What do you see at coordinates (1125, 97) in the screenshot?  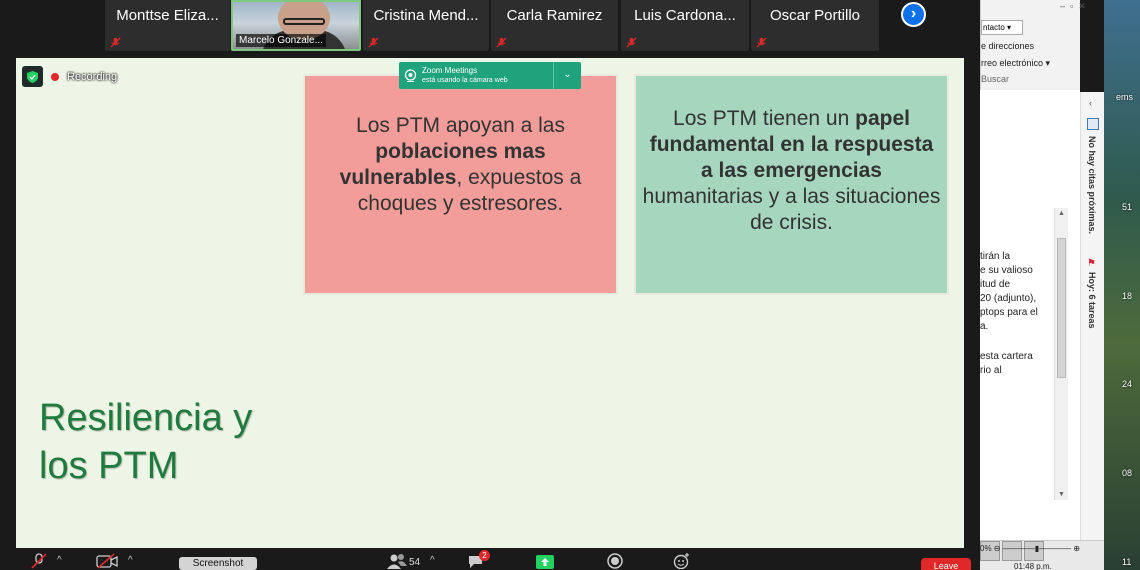 I see `desktop-label: ems` at bounding box center [1125, 97].